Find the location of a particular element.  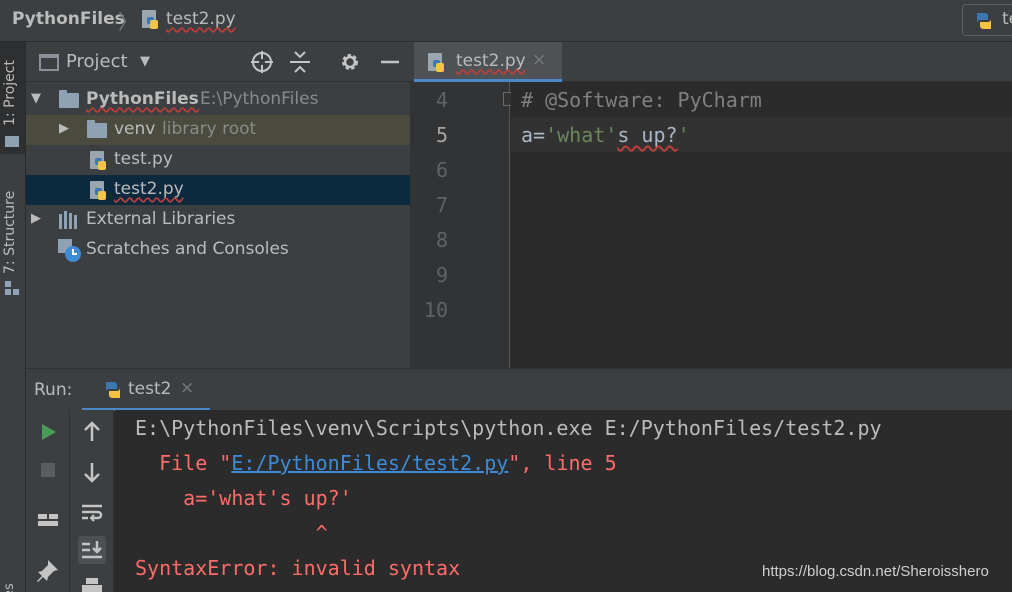

editor-tab-label: test2.py is located at coordinates (491, 61).